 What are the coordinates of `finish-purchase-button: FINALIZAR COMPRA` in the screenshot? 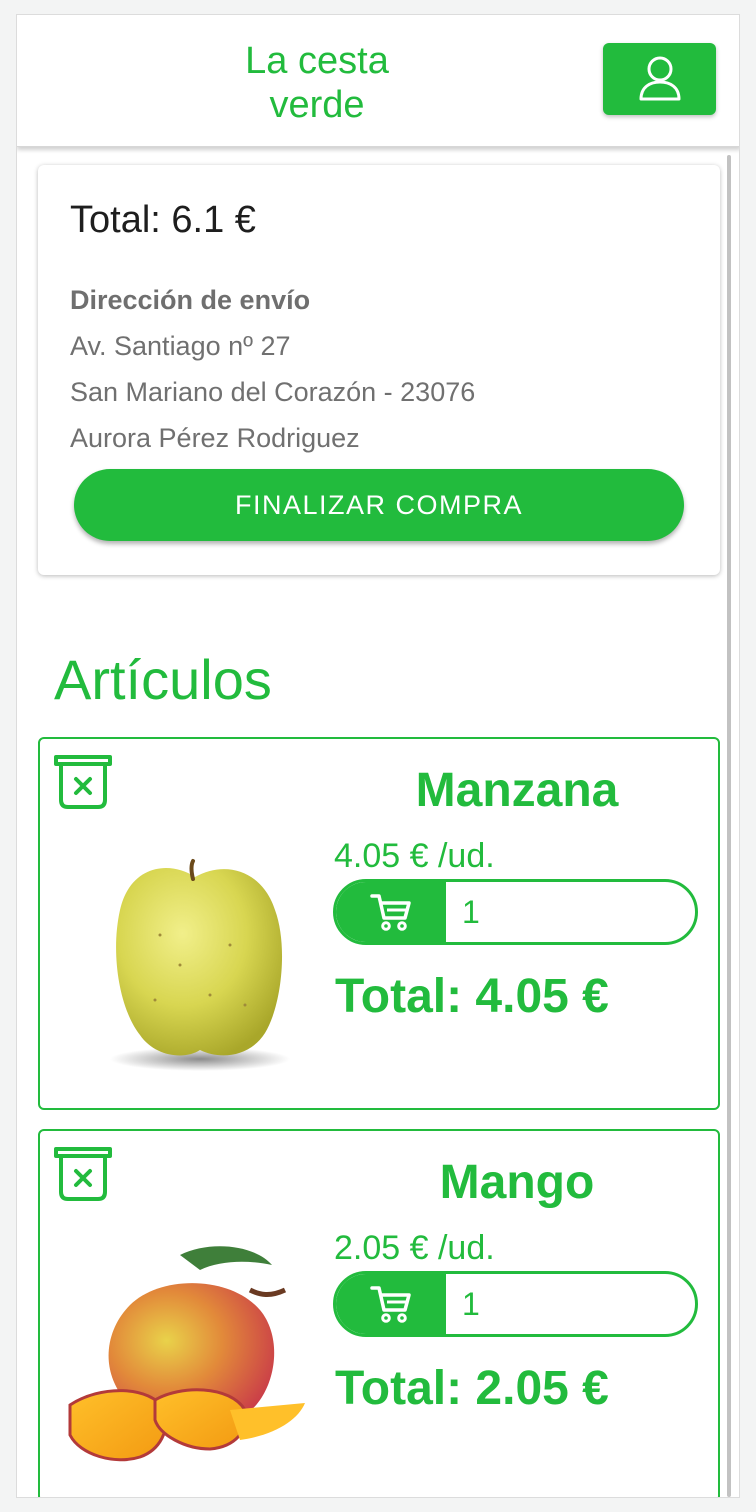 It's located at (379, 505).